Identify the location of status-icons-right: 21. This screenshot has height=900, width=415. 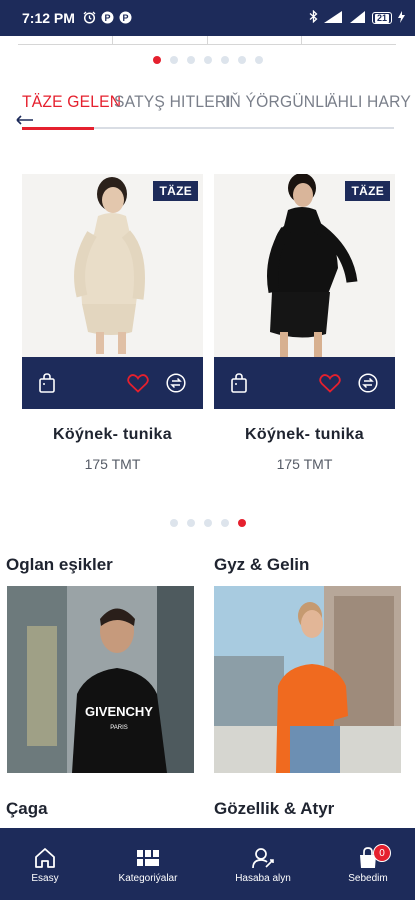
(357, 17).